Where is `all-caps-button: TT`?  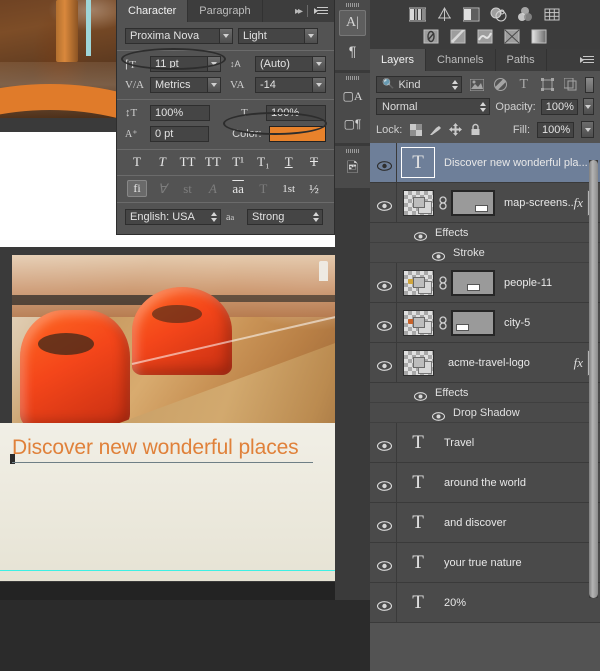
all-caps-button: TT is located at coordinates (188, 162).